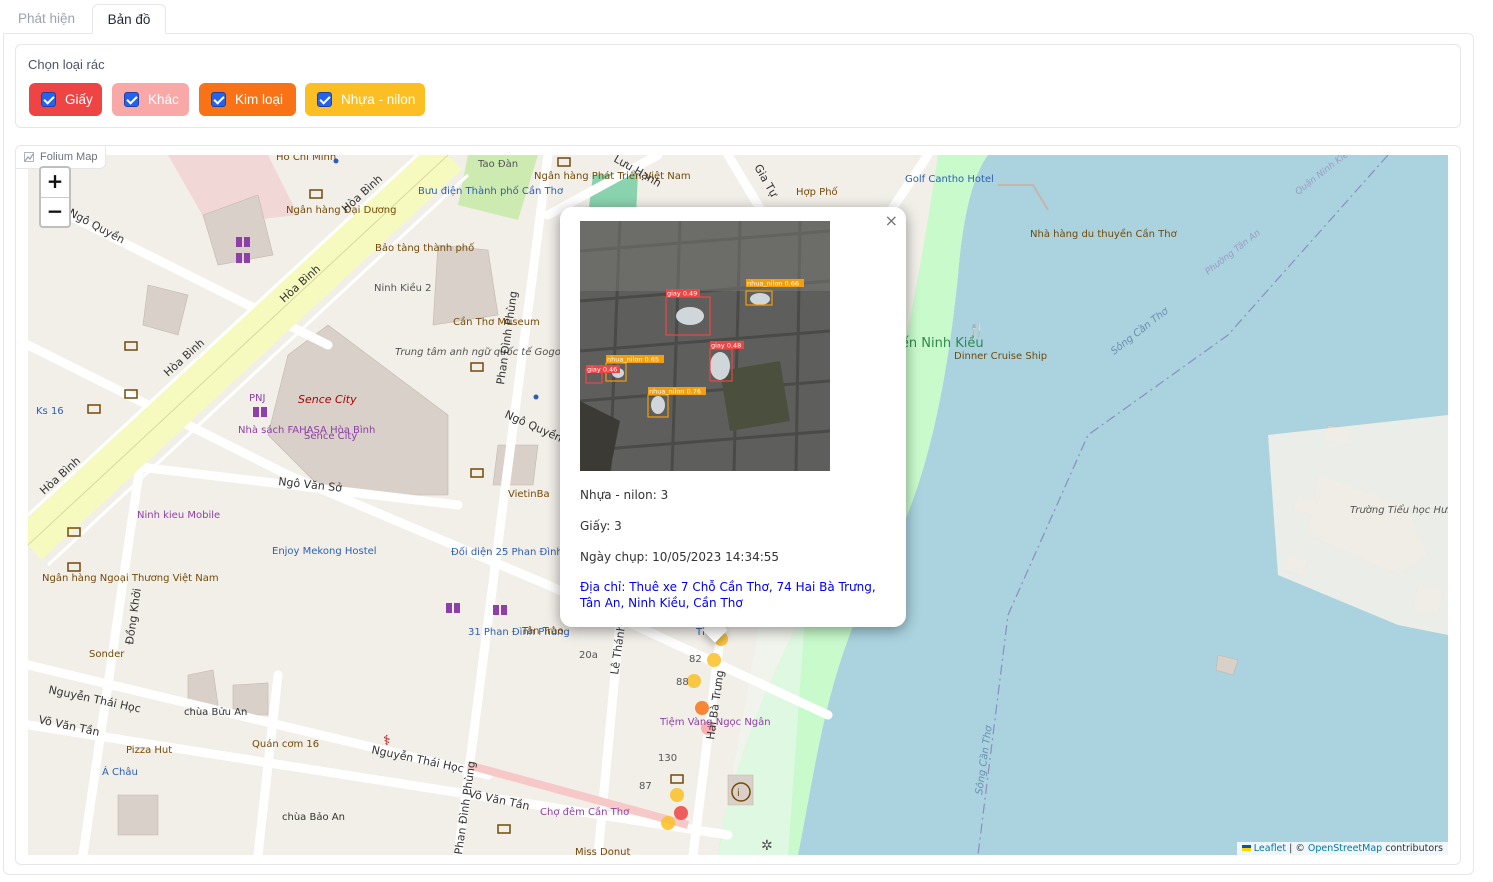 This screenshot has height=882, width=1493. Describe the element at coordinates (602, 370) in the screenshot. I see `svg-text: giay 0.46` at that location.